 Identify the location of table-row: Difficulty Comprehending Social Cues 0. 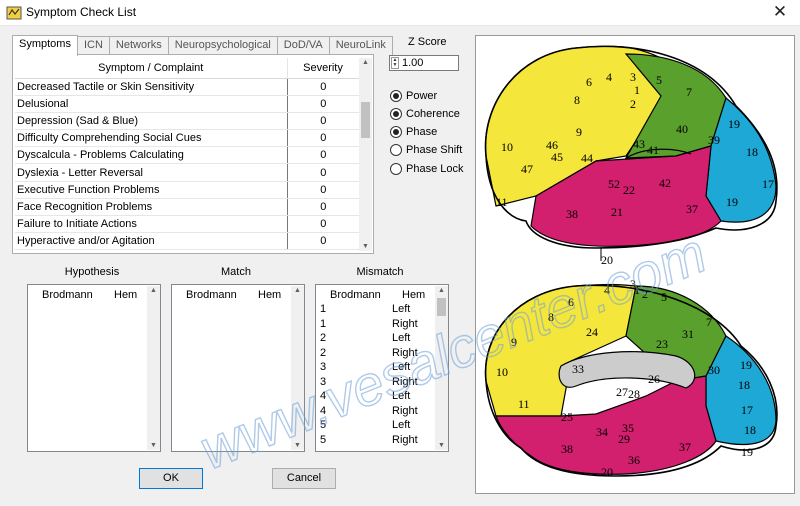
(187, 138).